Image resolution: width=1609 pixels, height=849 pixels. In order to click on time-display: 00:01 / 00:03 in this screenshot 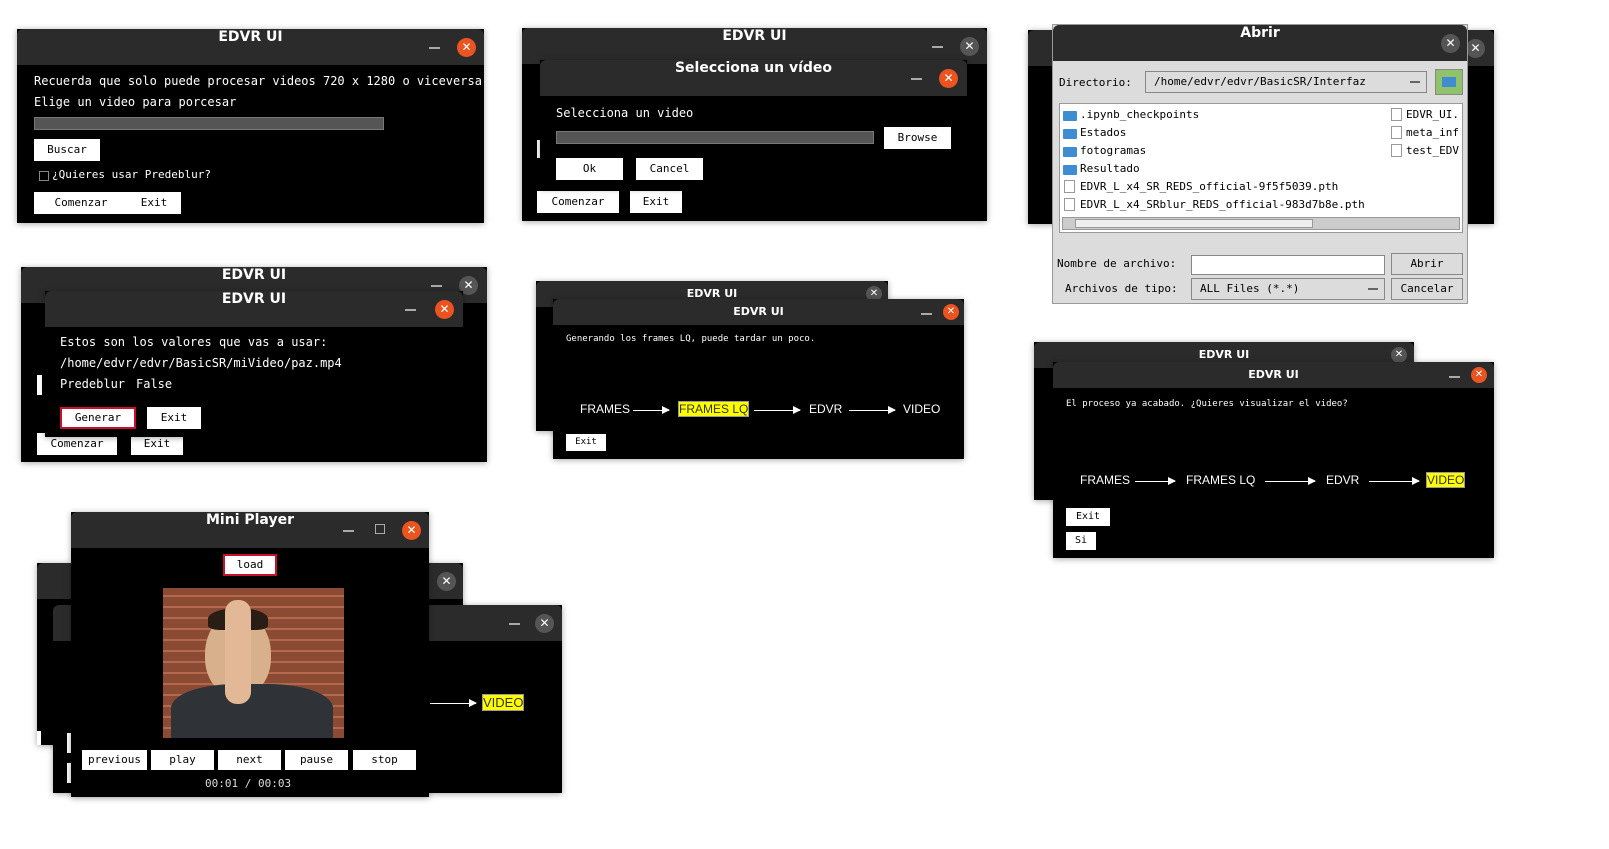, I will do `click(248, 783)`.